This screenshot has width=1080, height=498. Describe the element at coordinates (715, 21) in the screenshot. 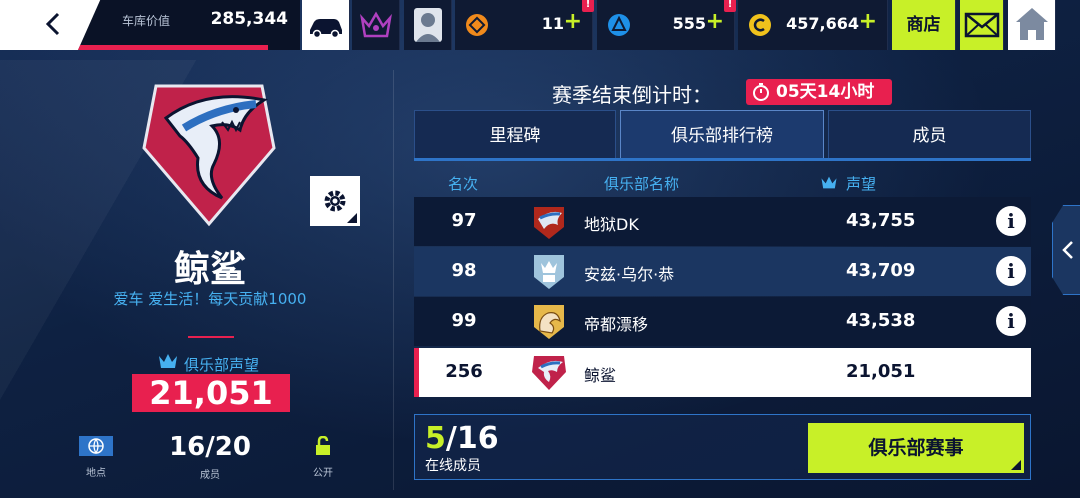

I see `add-blueprint-icon: +` at that location.